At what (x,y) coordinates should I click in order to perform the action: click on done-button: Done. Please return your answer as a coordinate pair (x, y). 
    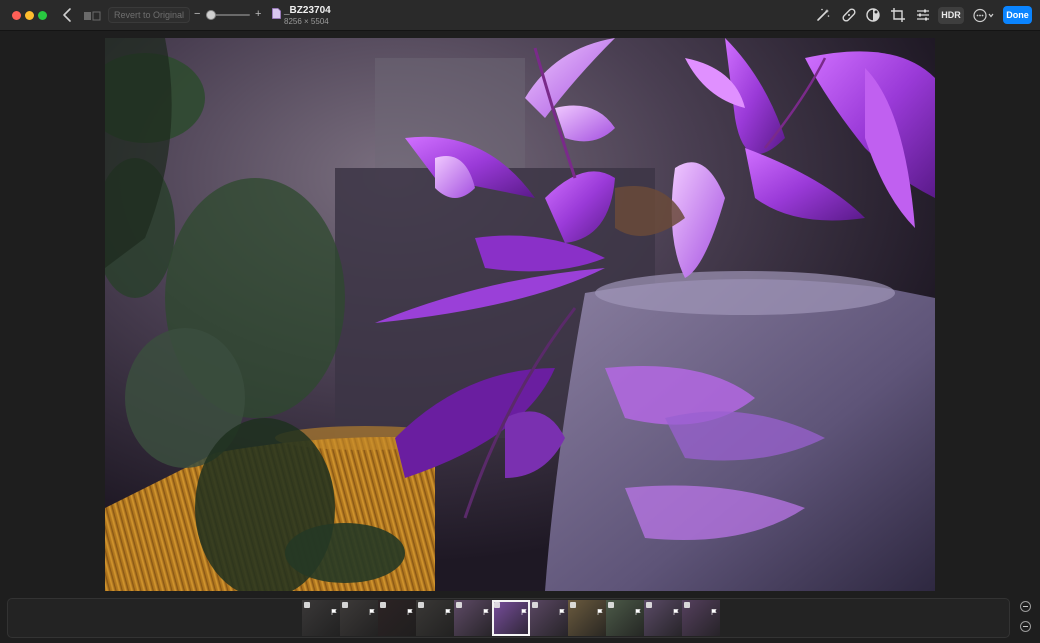
    Looking at the image, I should click on (1017, 15).